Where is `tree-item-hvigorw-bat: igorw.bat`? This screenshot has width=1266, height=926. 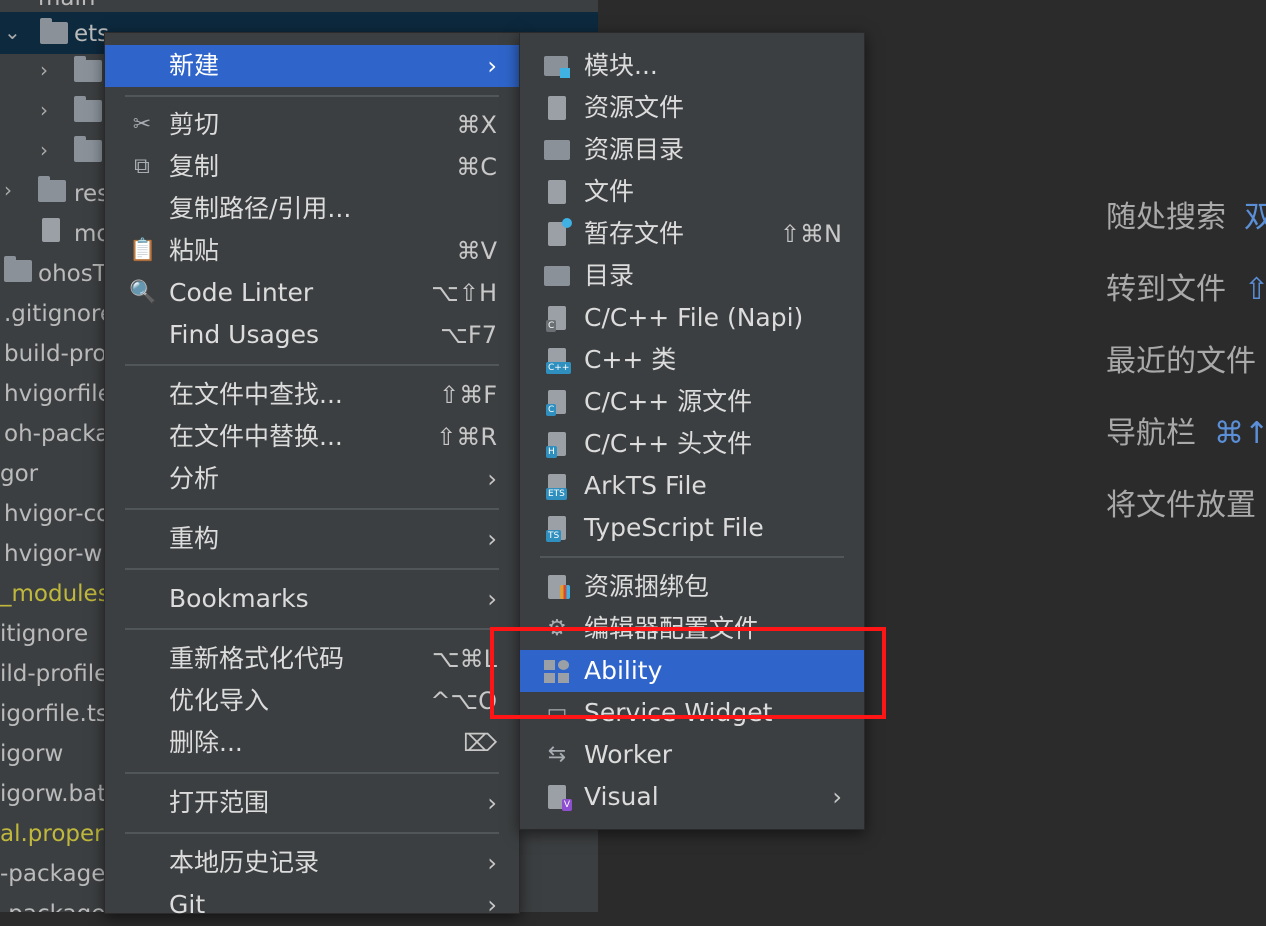
tree-item-hvigorw-bat: igorw.bat is located at coordinates (53, 794).